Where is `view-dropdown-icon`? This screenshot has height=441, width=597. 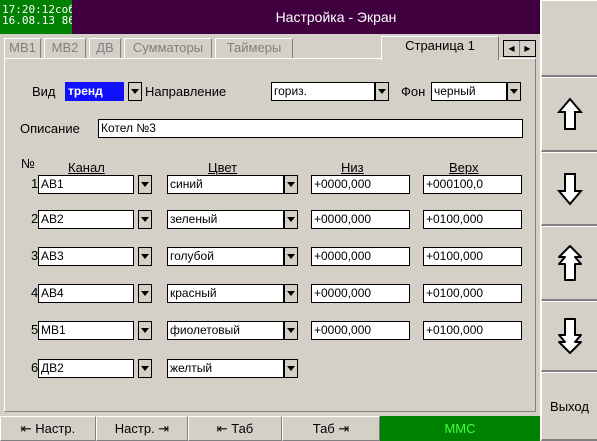 view-dropdown-icon is located at coordinates (135, 91).